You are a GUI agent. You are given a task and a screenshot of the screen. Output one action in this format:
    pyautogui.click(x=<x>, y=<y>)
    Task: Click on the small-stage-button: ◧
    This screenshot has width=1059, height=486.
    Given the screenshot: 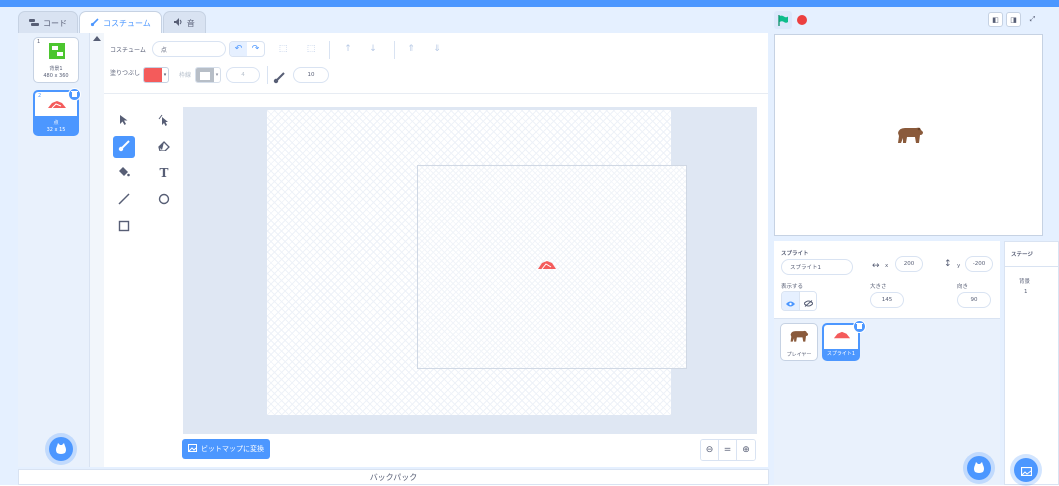 What is the action you would take?
    pyautogui.click(x=995, y=19)
    